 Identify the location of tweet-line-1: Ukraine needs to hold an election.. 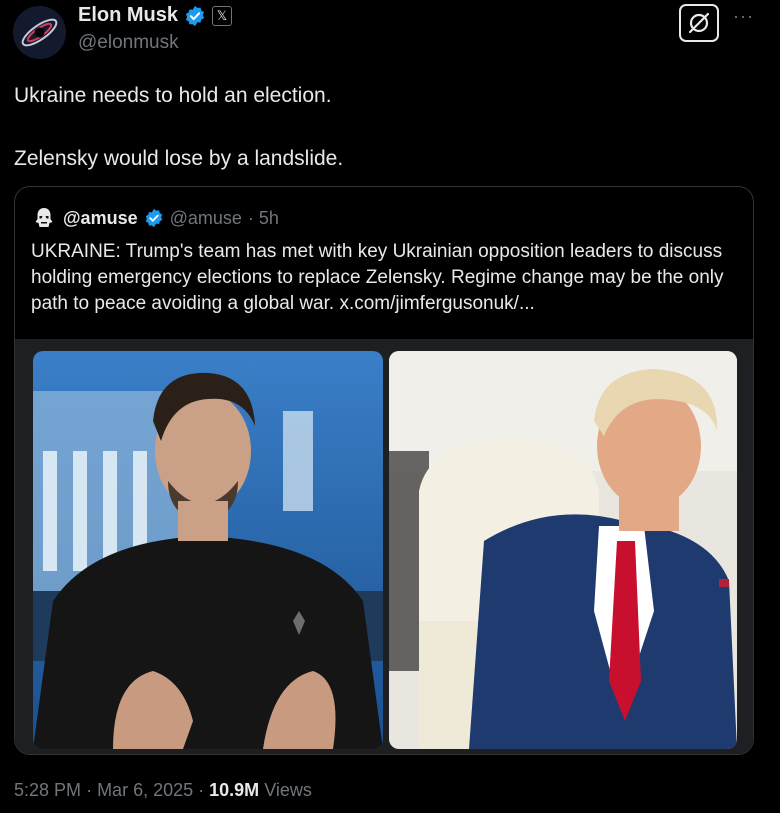
(173, 95).